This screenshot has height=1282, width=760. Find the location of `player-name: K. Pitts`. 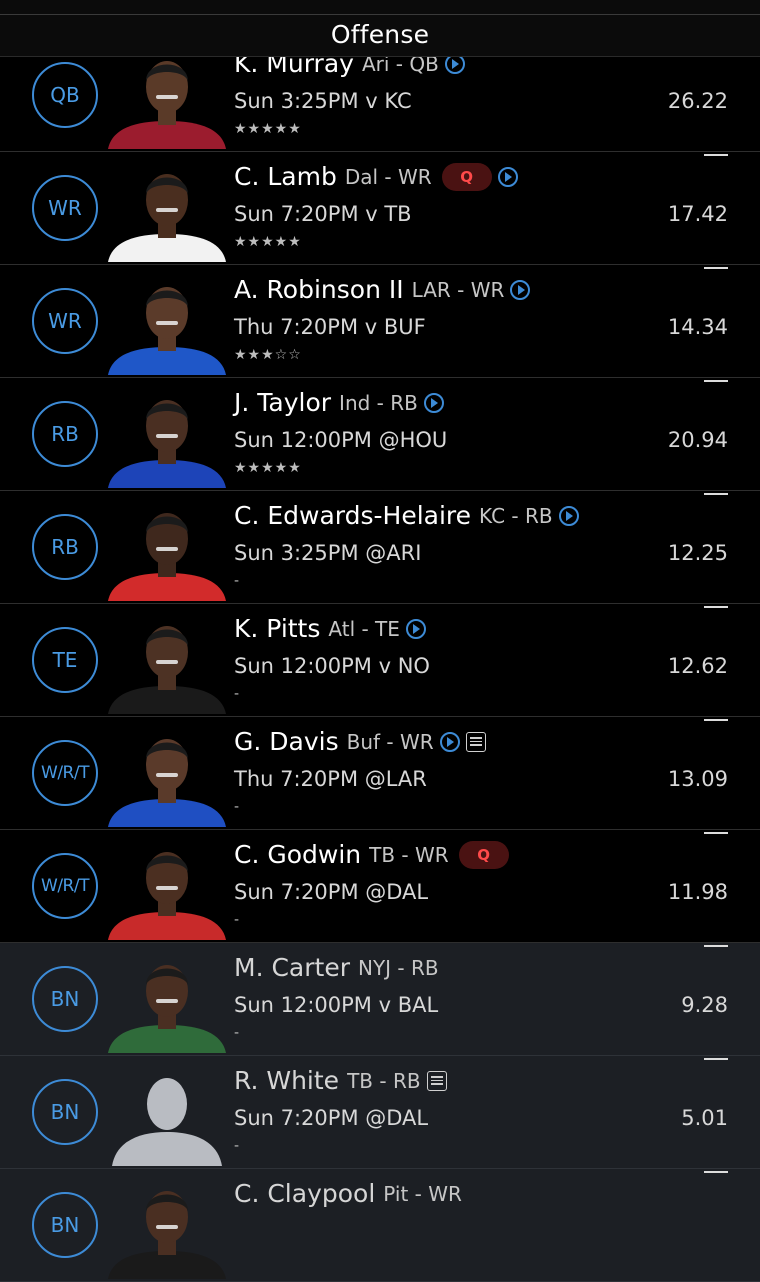

player-name: K. Pitts is located at coordinates (277, 628).